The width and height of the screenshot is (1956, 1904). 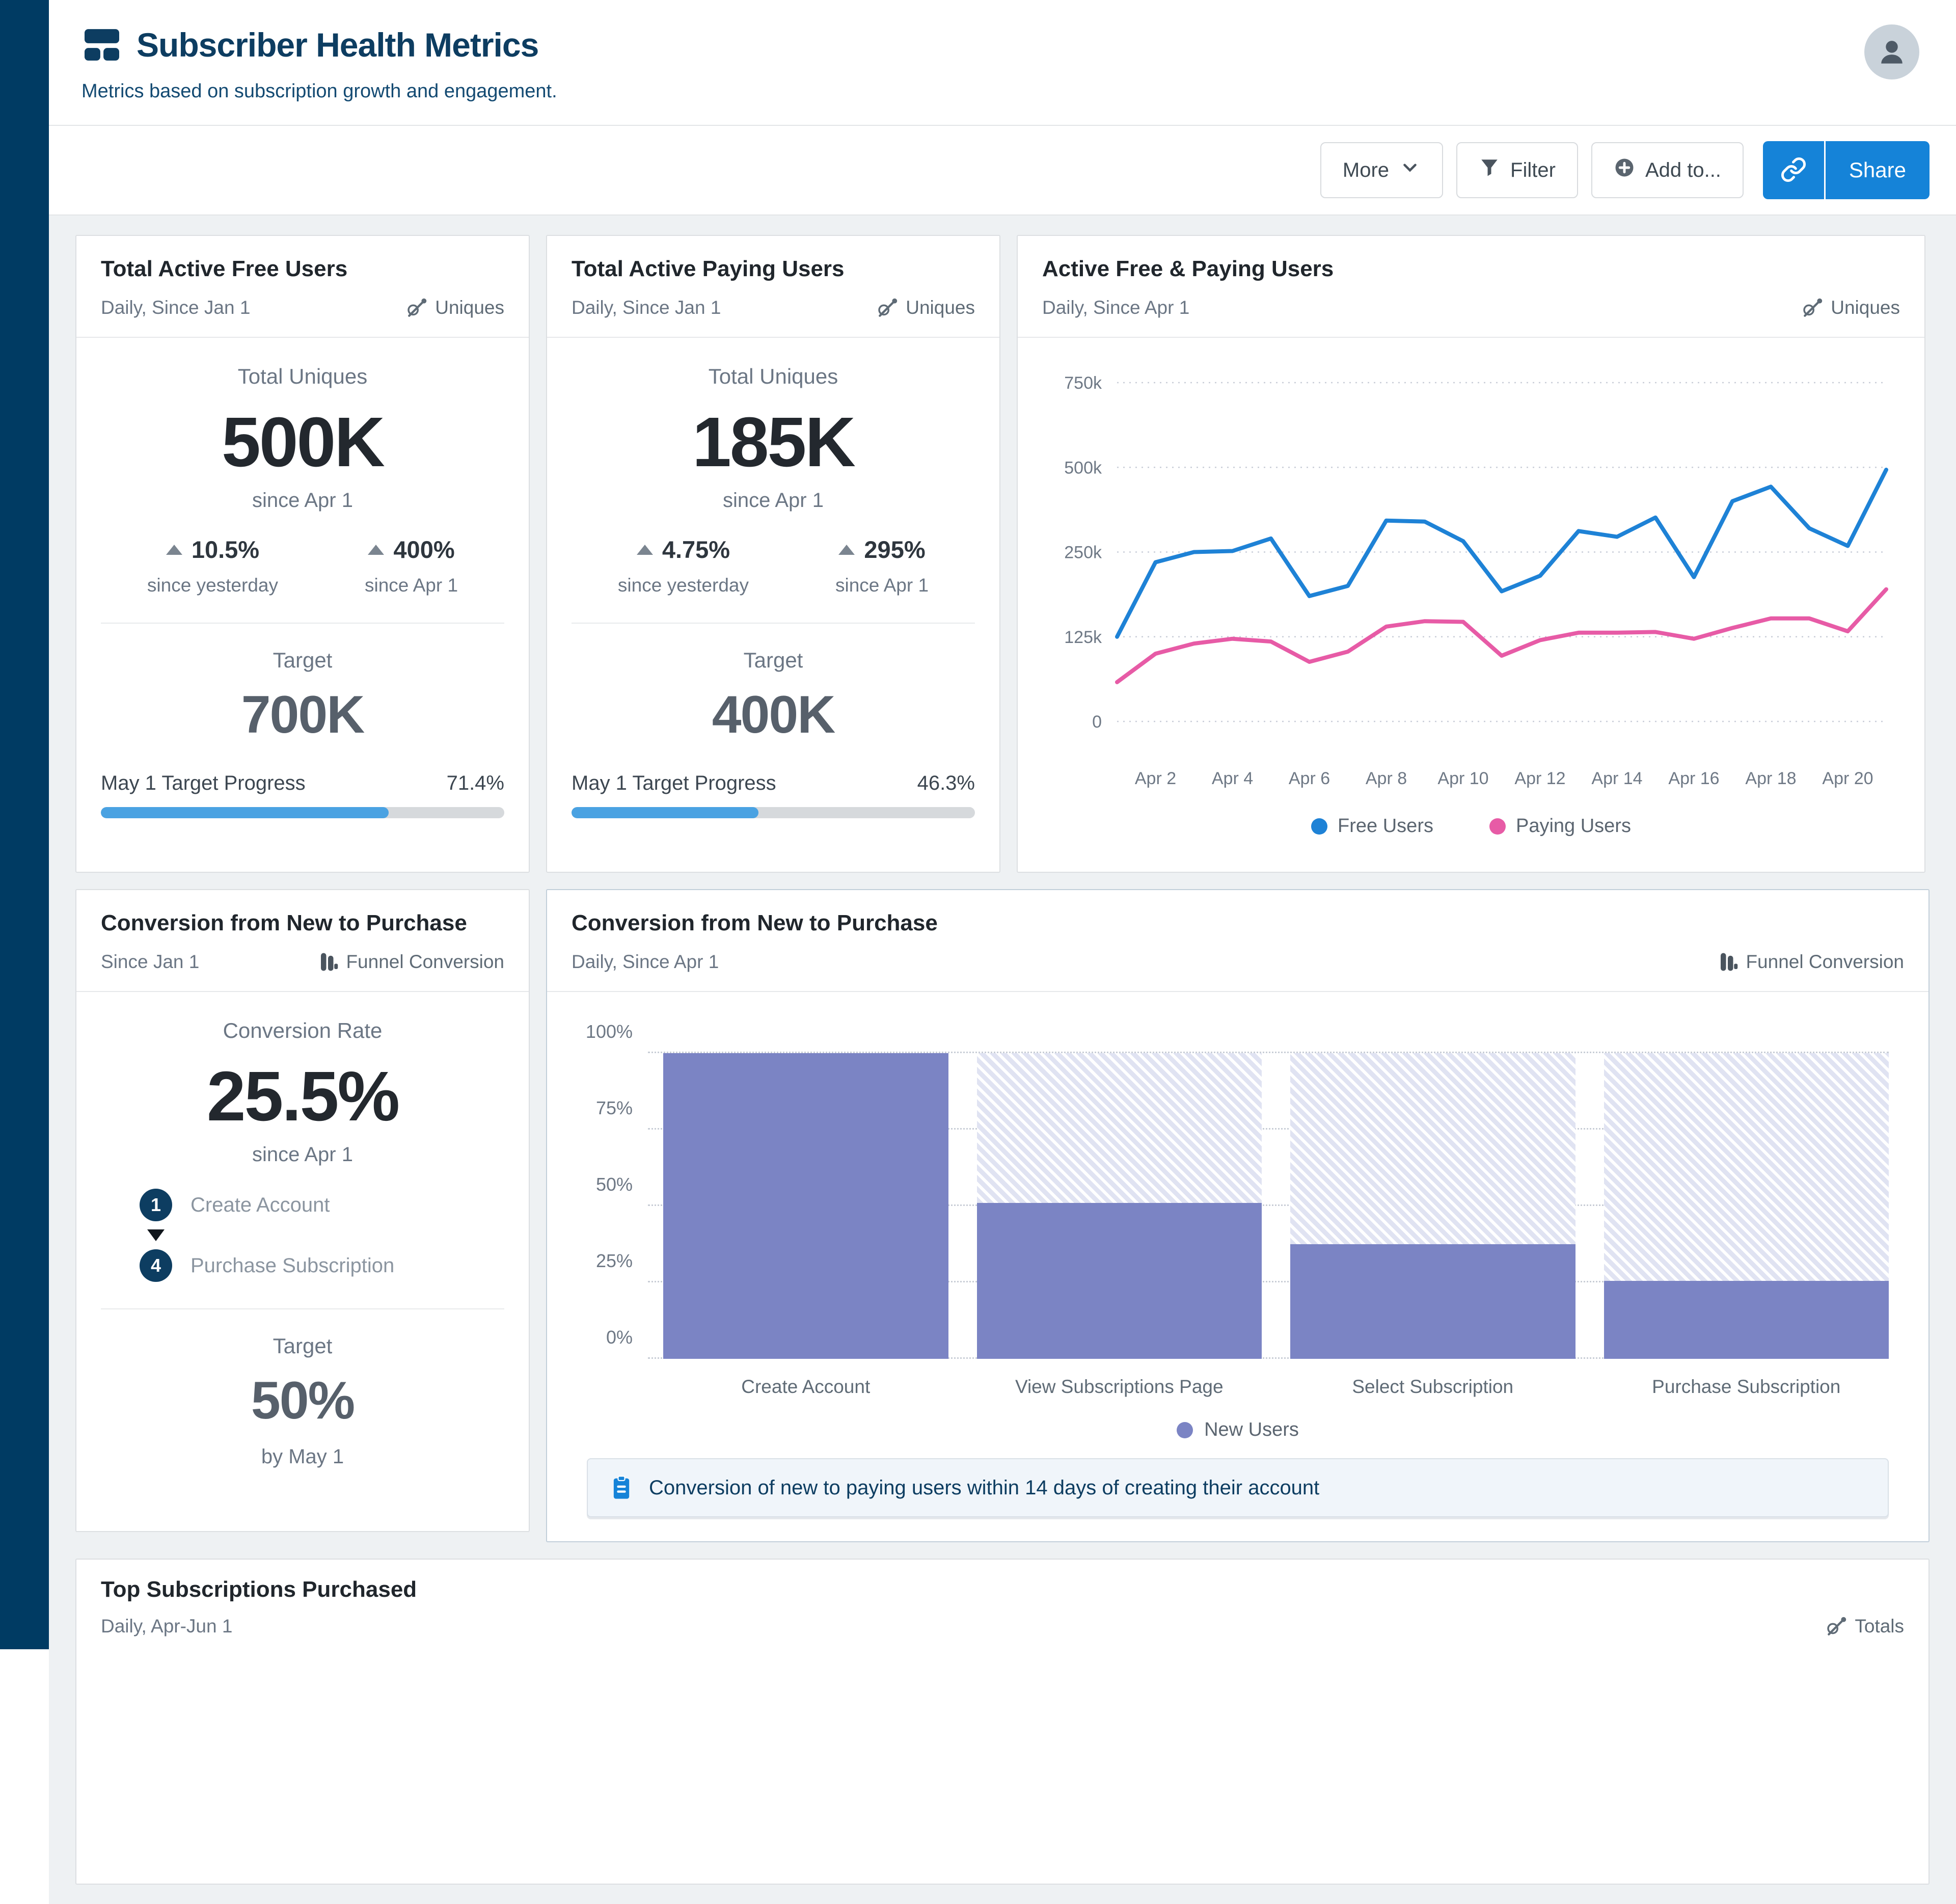 What do you see at coordinates (1533, 169) in the screenshot?
I see `filter-label: Filter` at bounding box center [1533, 169].